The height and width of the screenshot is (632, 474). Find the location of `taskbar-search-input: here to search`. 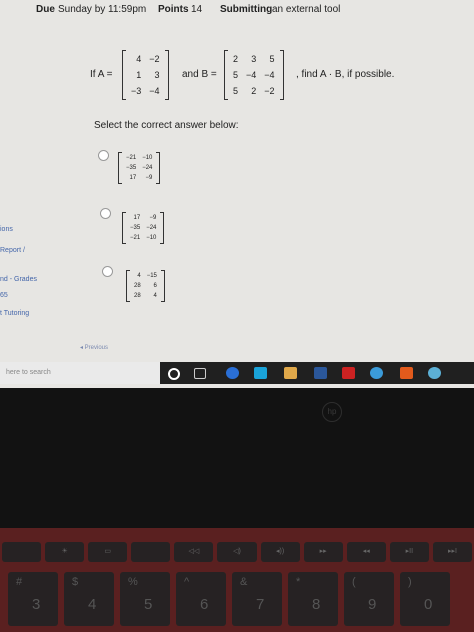

taskbar-search-input: here to search is located at coordinates (80, 373).